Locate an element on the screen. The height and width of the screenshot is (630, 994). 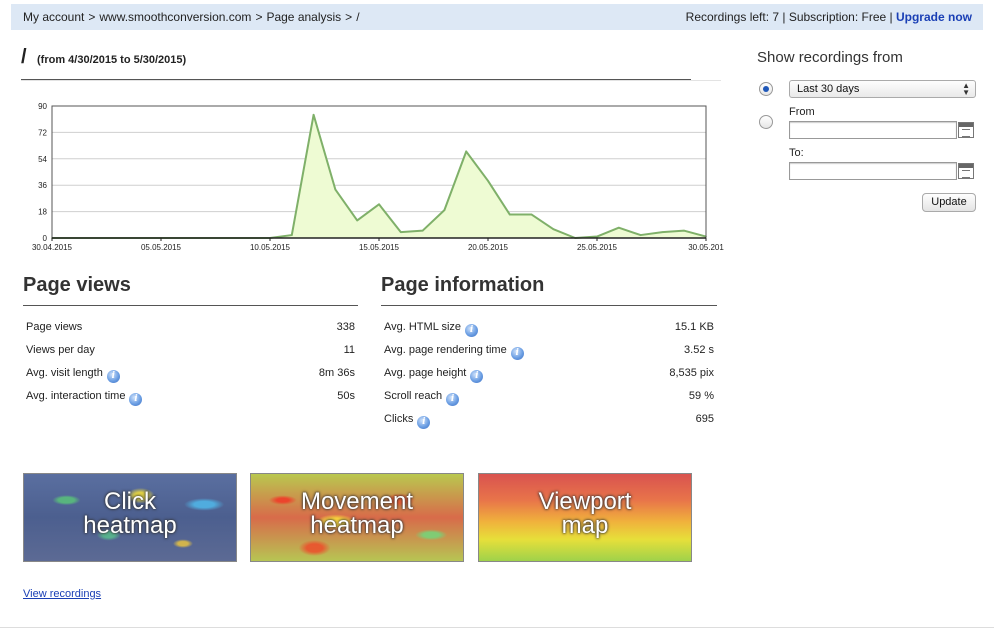
breadcrumb-my-account: My account is located at coordinates (53, 17).